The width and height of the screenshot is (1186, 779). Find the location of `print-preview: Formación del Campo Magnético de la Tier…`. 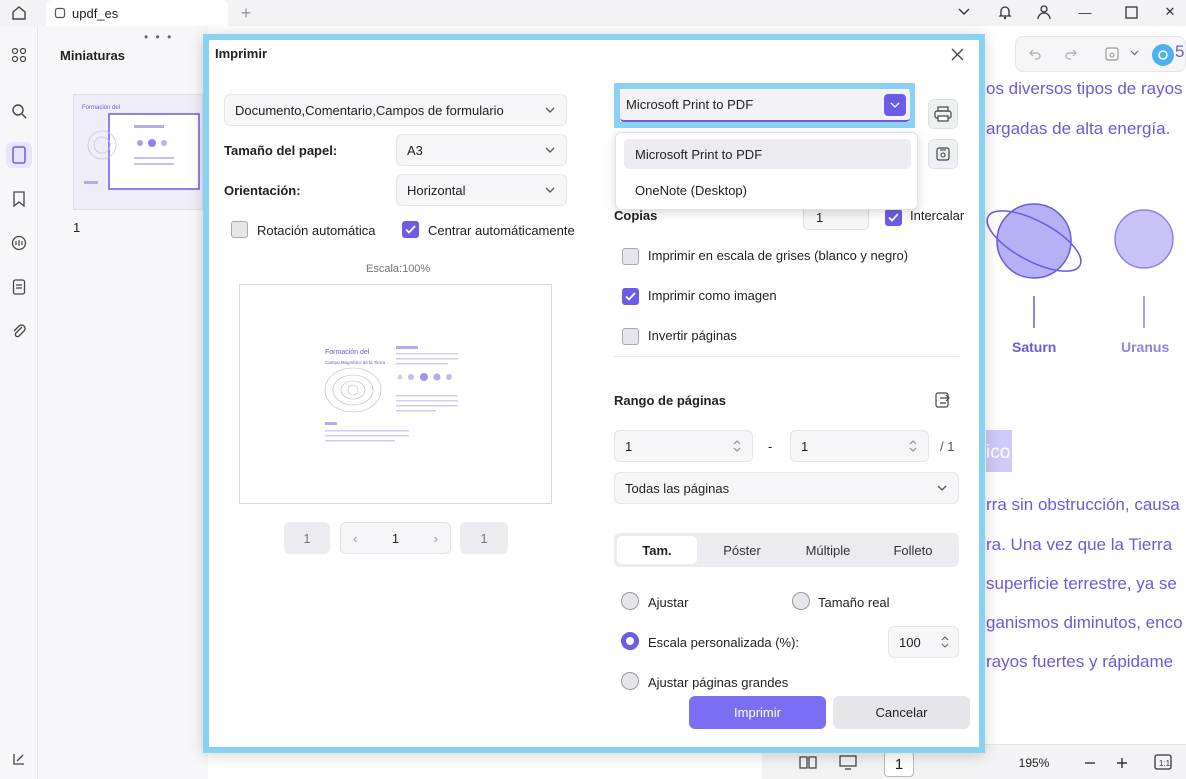

print-preview: Formación del Campo Magnético de la Tier… is located at coordinates (395, 394).